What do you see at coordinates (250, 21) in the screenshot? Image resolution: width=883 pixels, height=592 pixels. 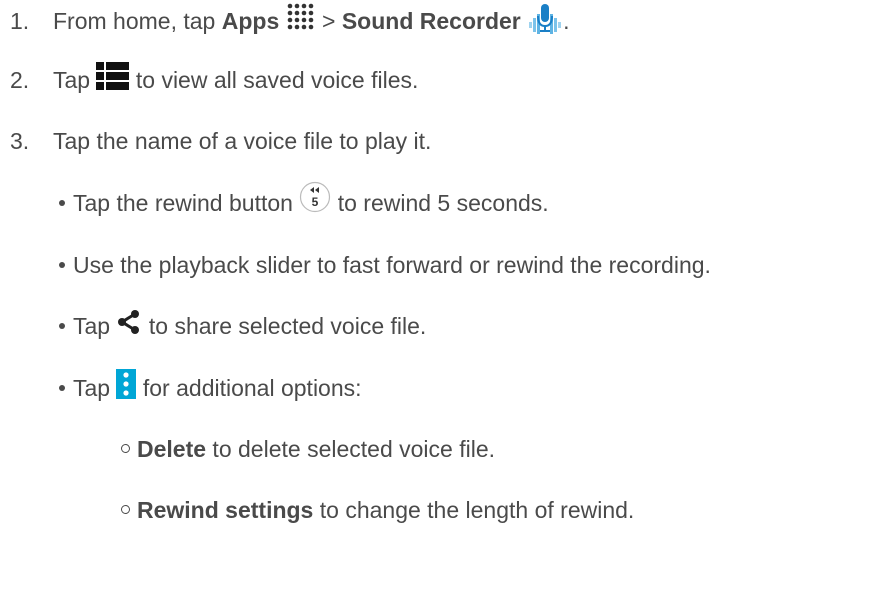 I see `apps-label: Apps` at bounding box center [250, 21].